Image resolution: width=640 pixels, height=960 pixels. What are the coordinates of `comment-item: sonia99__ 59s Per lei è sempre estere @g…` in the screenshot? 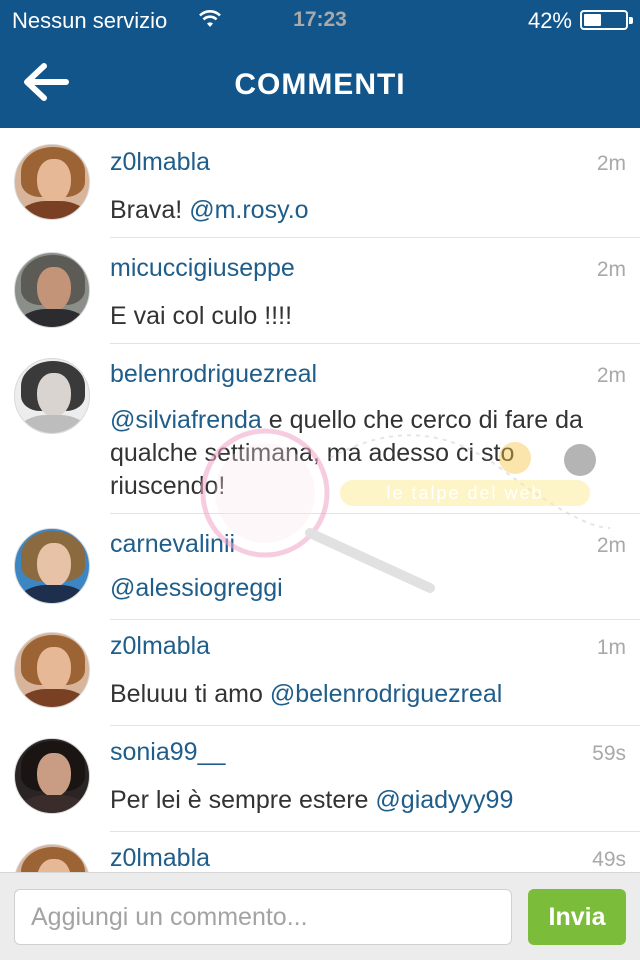 It's located at (320, 779).